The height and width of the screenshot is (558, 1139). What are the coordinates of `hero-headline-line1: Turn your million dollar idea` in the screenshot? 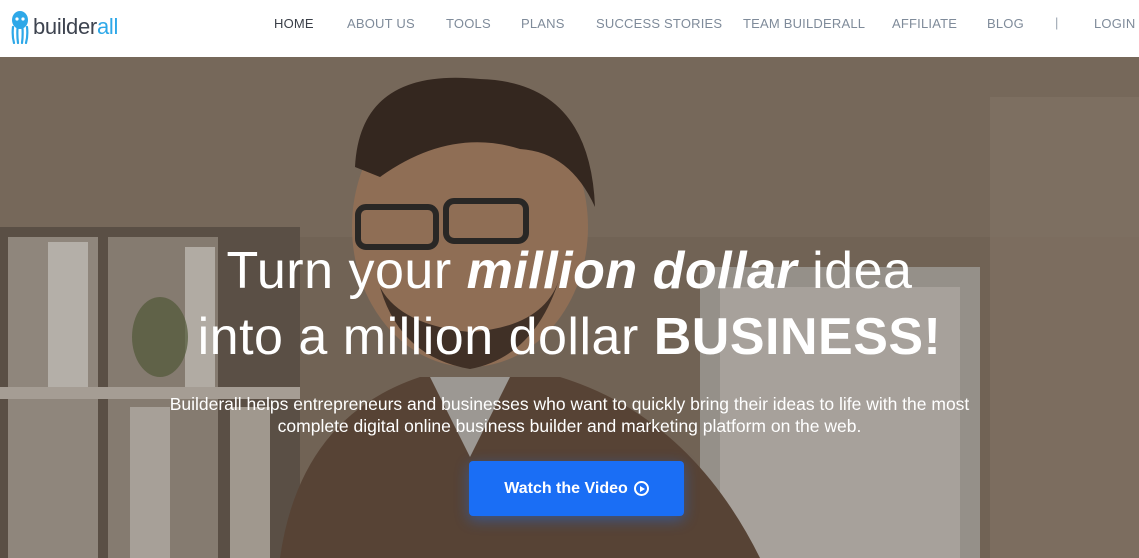 It's located at (569, 271).